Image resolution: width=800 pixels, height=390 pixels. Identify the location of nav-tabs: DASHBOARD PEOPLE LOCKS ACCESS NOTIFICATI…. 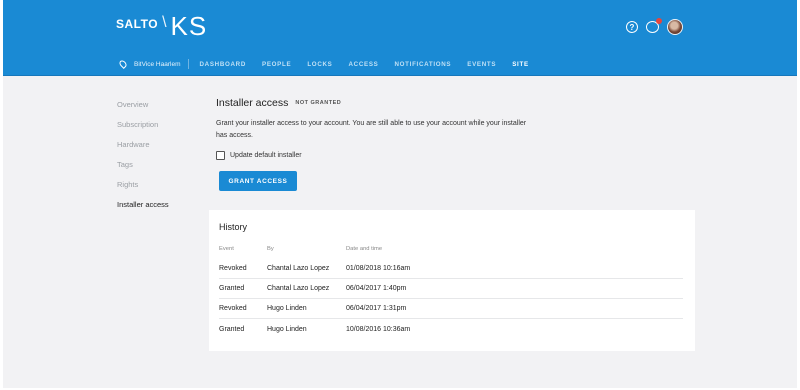
(363, 64).